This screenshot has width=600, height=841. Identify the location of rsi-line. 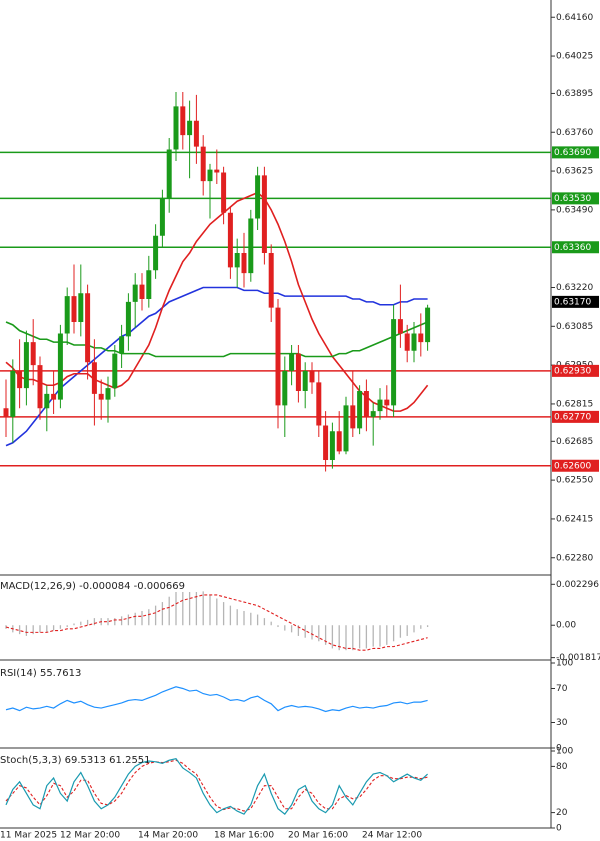
(216, 699).